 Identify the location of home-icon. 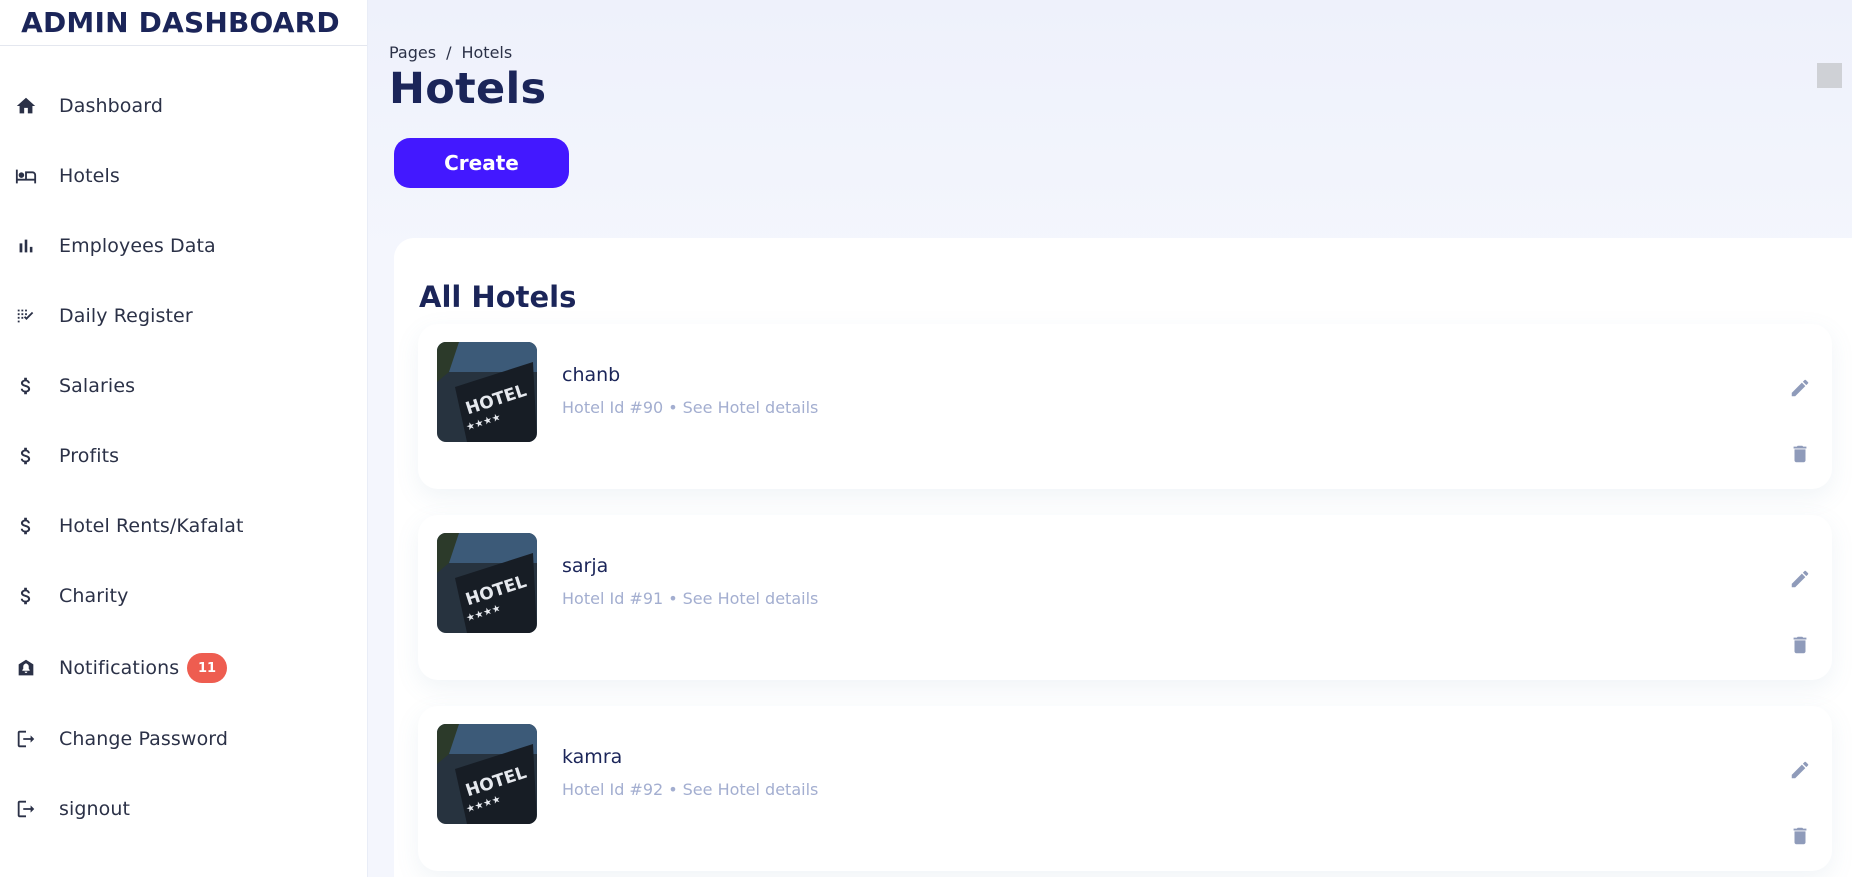
(26, 106).